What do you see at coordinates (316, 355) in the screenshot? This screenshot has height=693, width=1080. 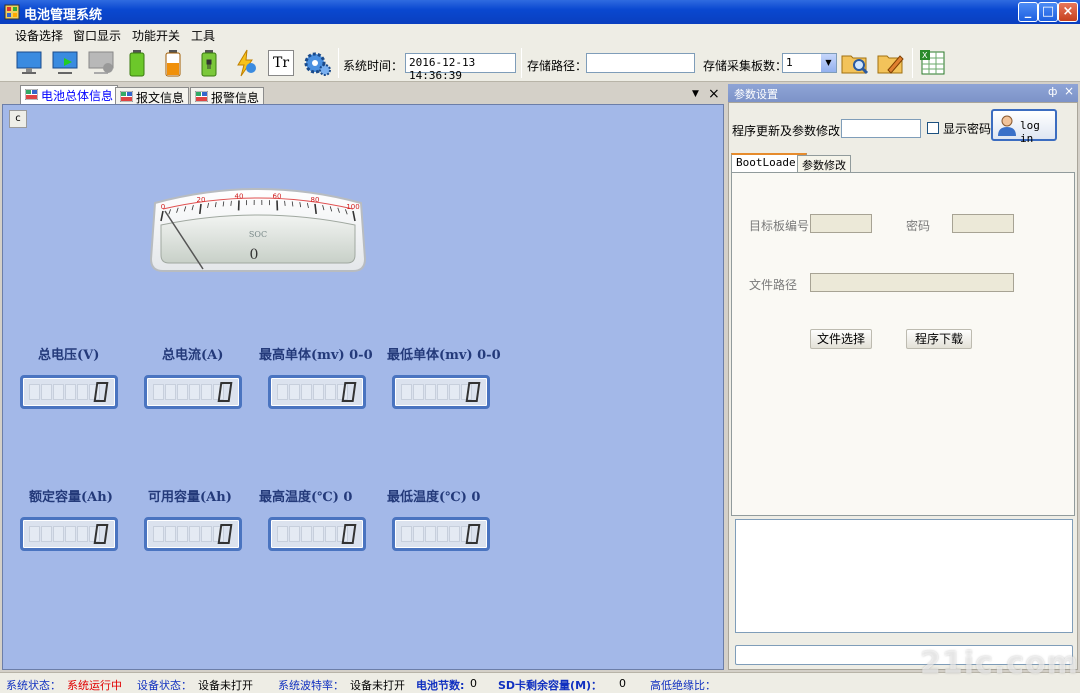 I see `max-cell-label: 最高单体(mv) 0-0` at bounding box center [316, 355].